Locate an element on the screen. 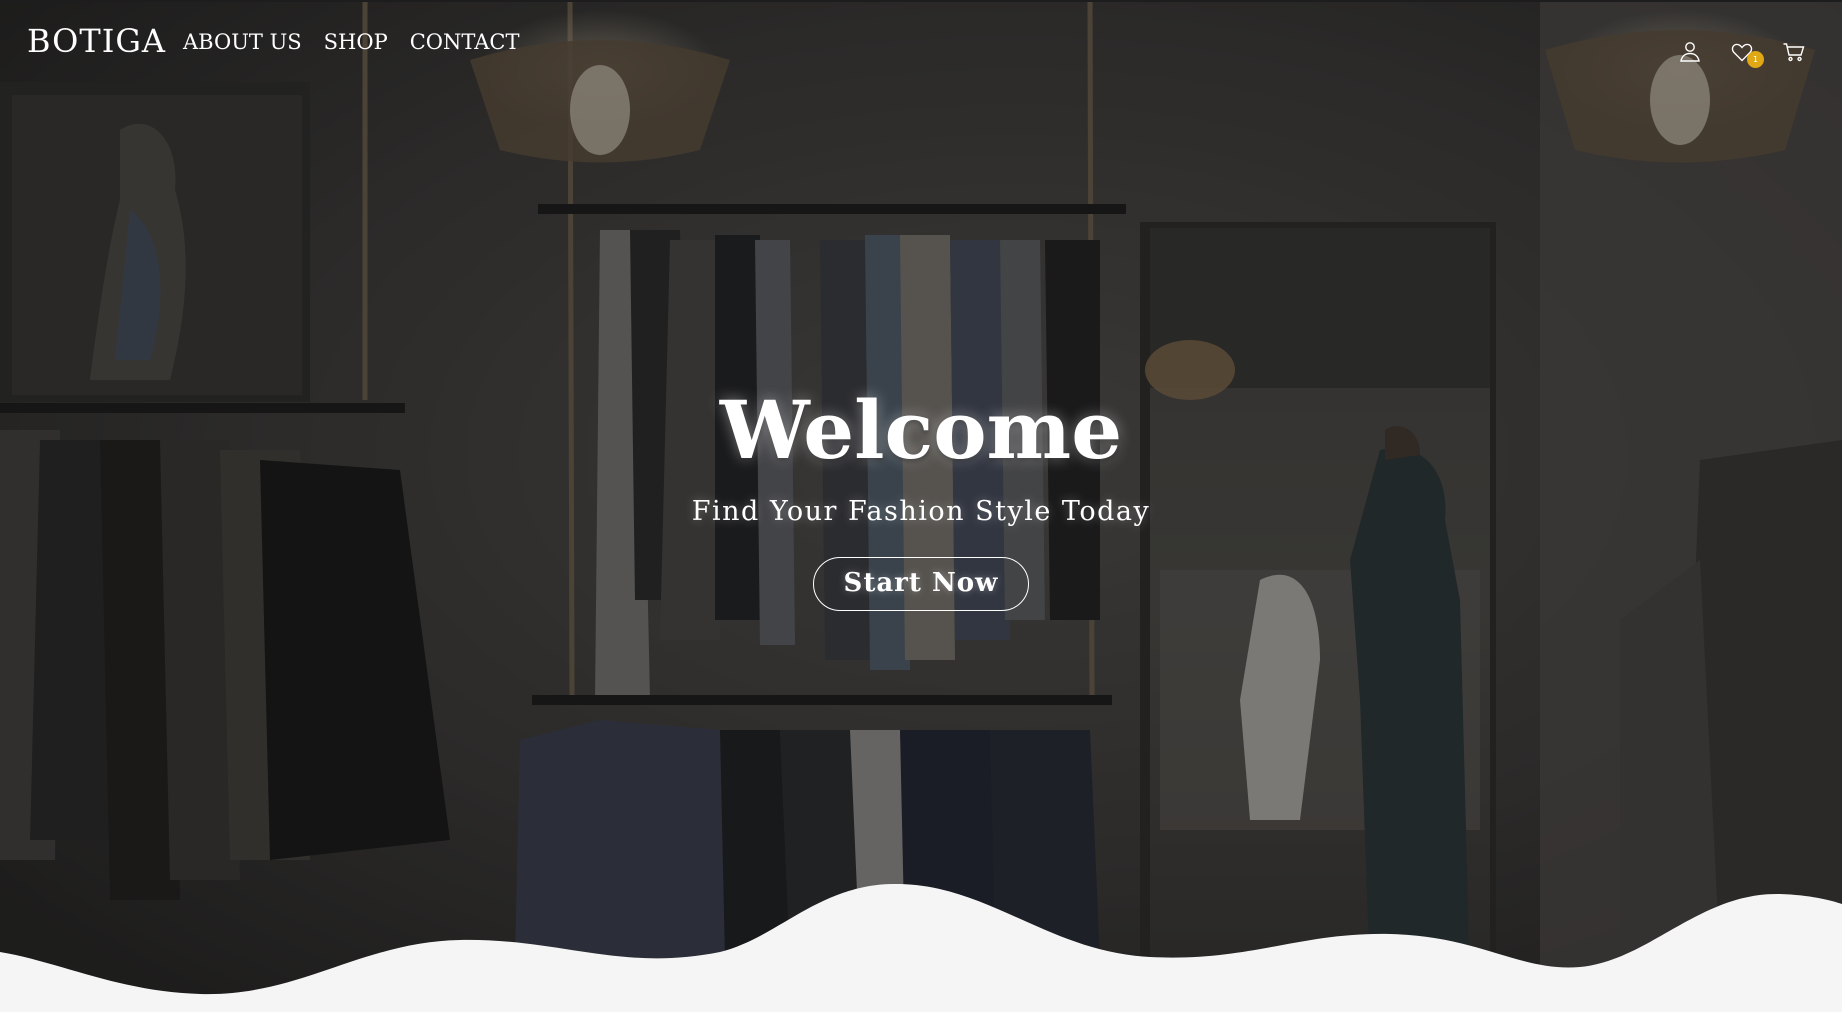  nav-link-shop: SHOP is located at coordinates (356, 42).